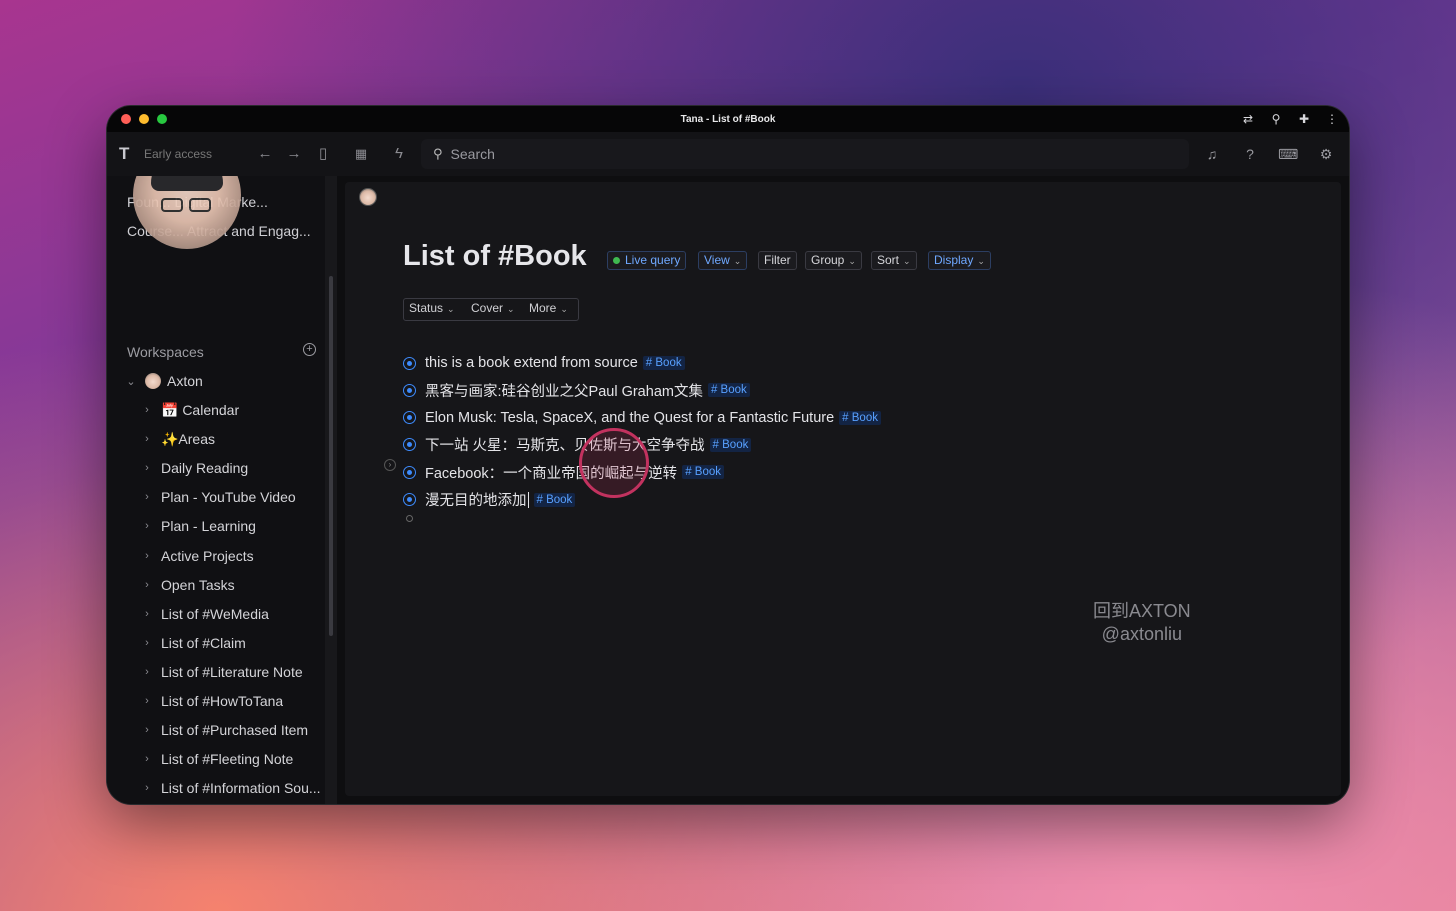 The width and height of the screenshot is (1456, 911). I want to click on breadcrumb-avatar, so click(368, 197).